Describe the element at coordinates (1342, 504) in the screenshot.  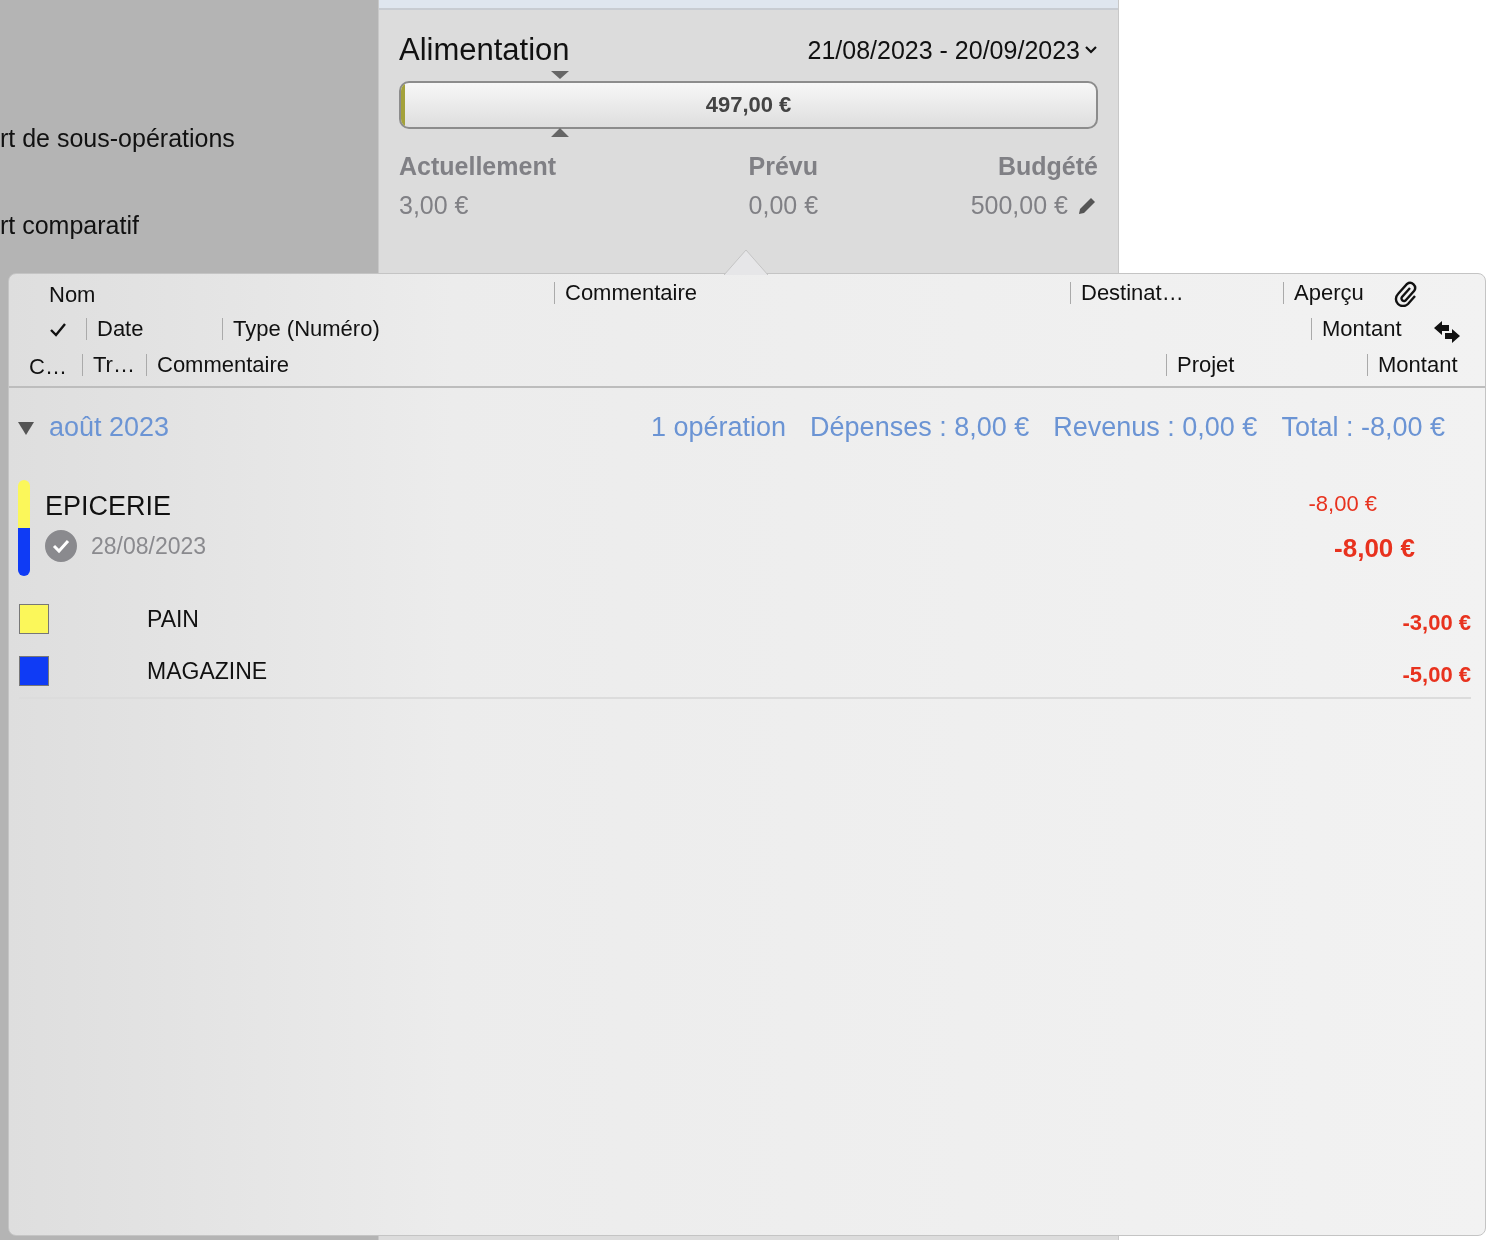
I see `transaction-amount: -8,00 €` at that location.